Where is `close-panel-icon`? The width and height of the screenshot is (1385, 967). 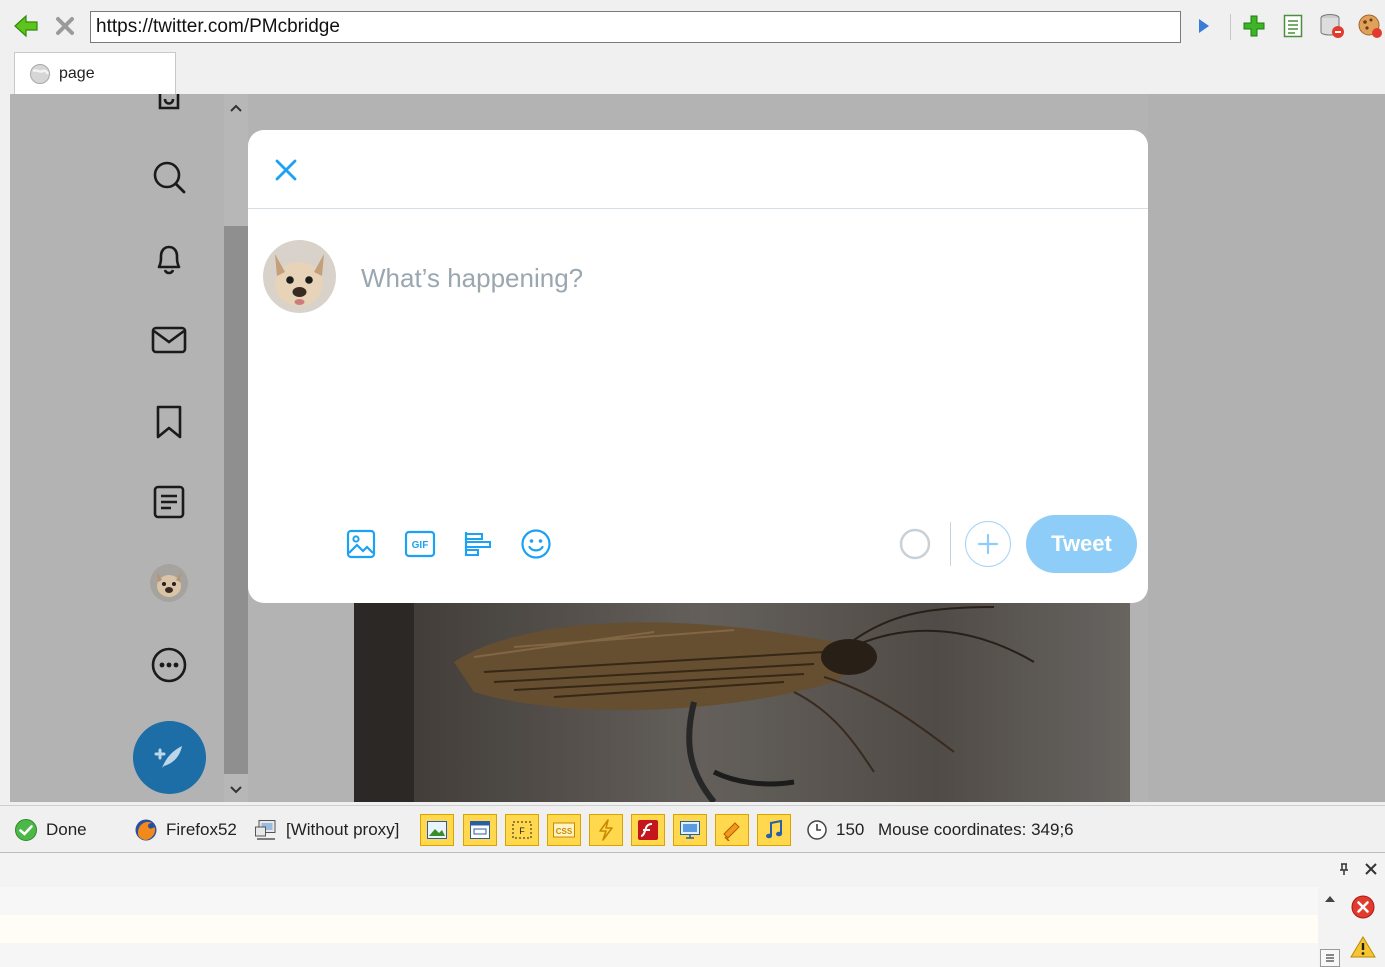 close-panel-icon is located at coordinates (1371, 869).